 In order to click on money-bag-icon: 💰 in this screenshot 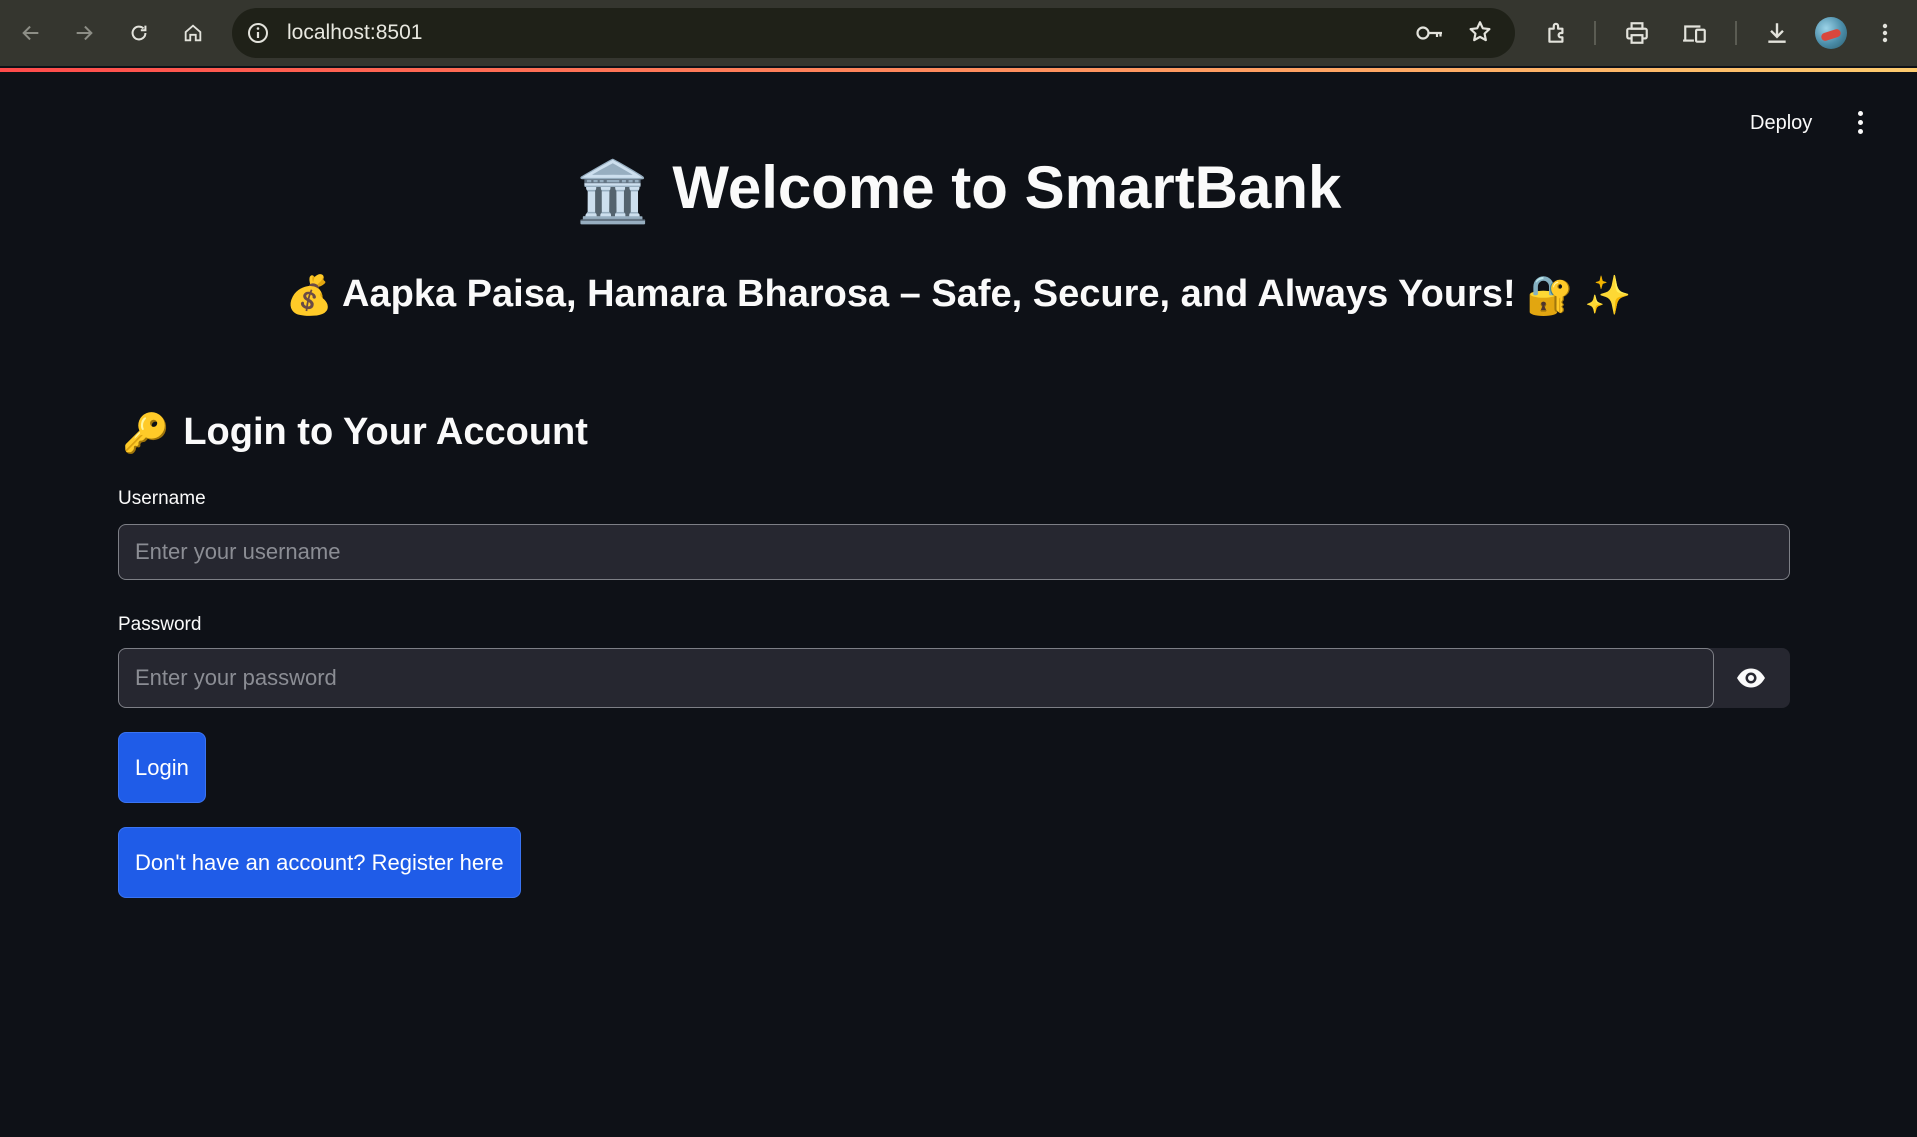, I will do `click(309, 295)`.